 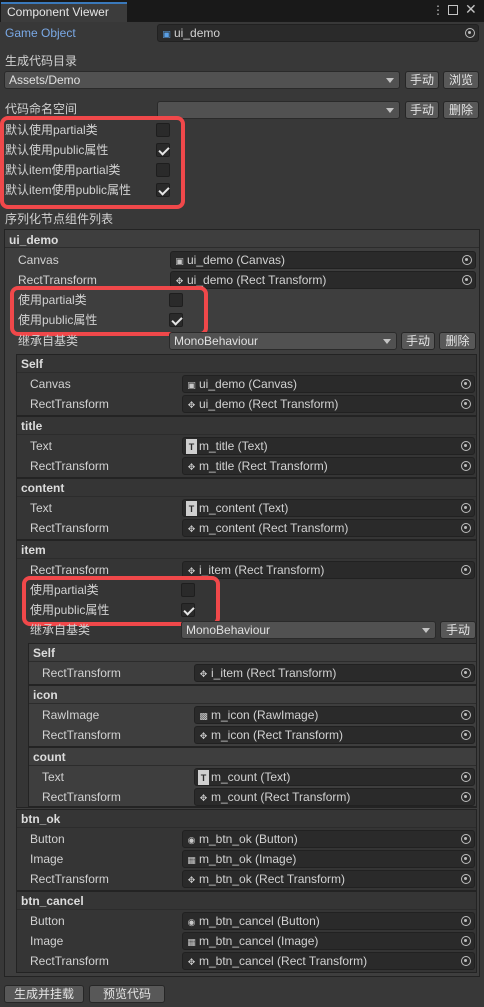 What do you see at coordinates (166, 34) in the screenshot?
I see `game-object-icon: ▣` at bounding box center [166, 34].